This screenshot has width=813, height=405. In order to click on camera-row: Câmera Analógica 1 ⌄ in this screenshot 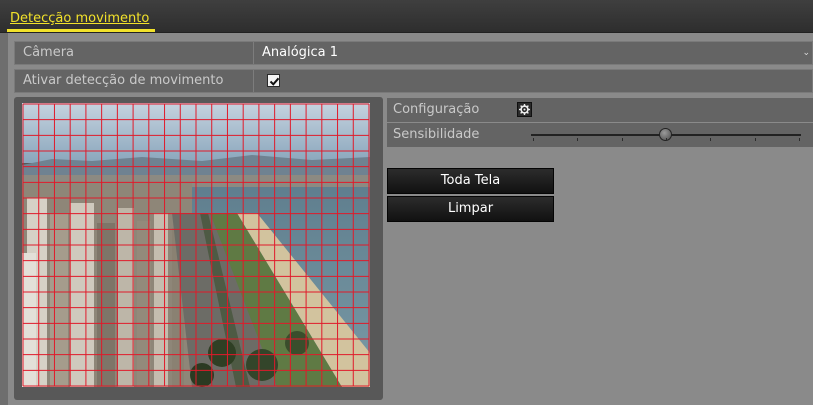, I will do `click(413, 53)`.